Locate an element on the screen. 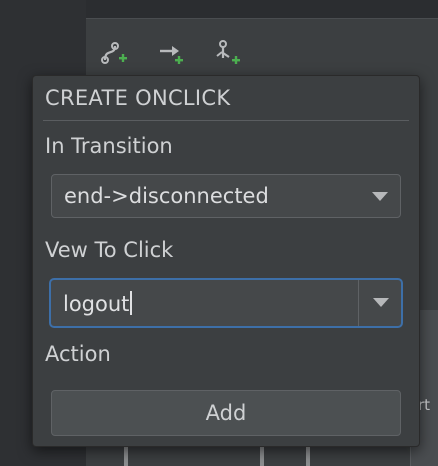 The height and width of the screenshot is (466, 438). create-transition-icon is located at coordinates (114, 53).